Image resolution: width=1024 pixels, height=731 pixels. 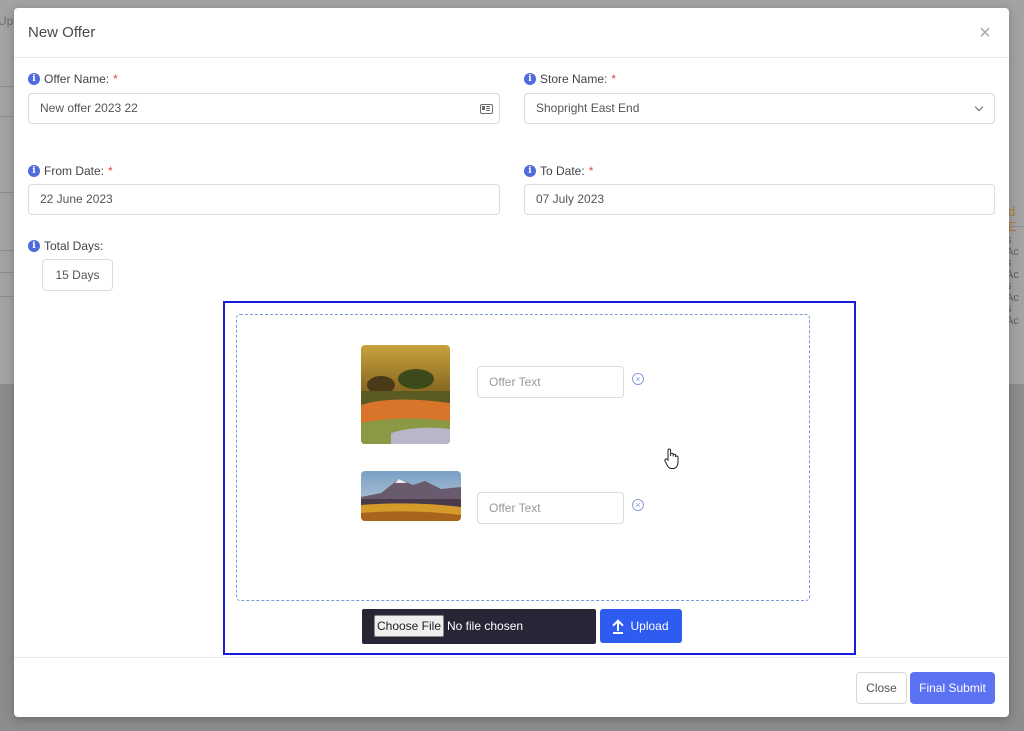 I want to click on to-date-label: i To Date: *, so click(x=558, y=171).